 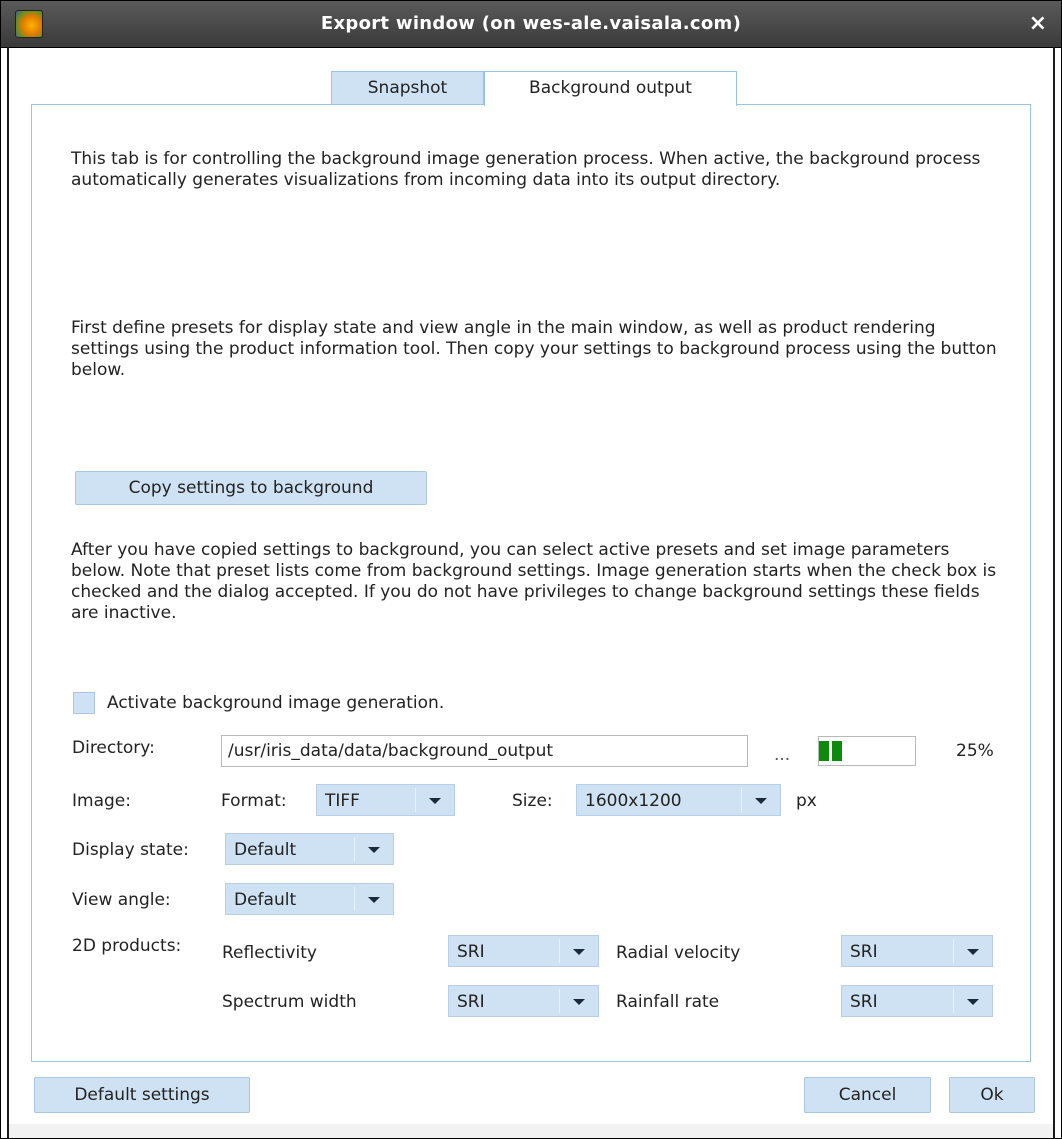 What do you see at coordinates (101, 801) in the screenshot?
I see `image-label: Image:` at bounding box center [101, 801].